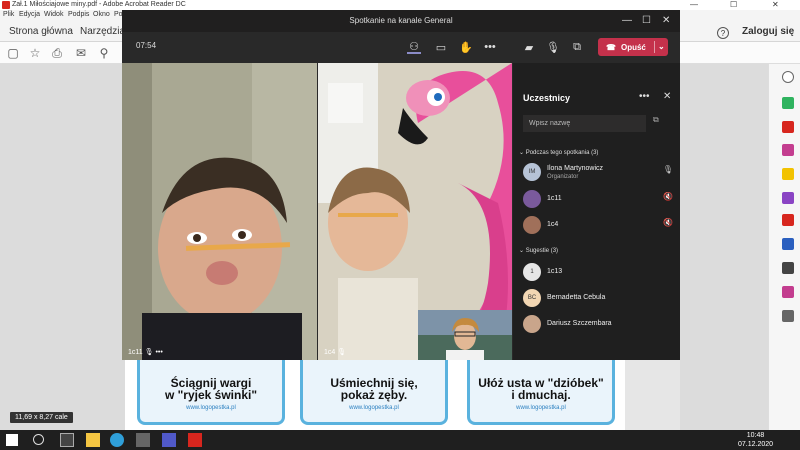 The width and height of the screenshot is (800, 450). What do you see at coordinates (661, 47) in the screenshot?
I see `chevron-down-icon: ⌄` at bounding box center [661, 47].